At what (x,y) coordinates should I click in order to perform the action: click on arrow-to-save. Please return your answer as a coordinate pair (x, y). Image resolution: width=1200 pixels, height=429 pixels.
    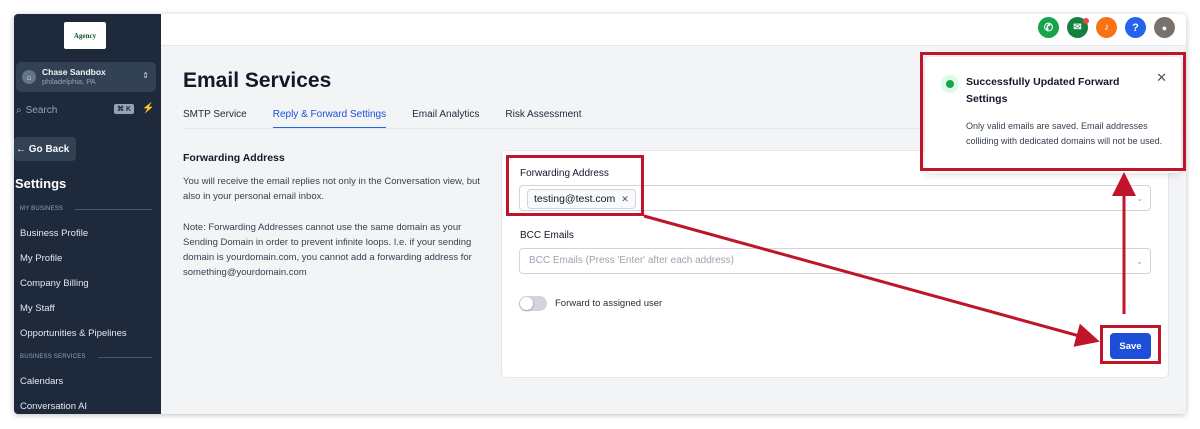
    Looking at the image, I should click on (871, 280).